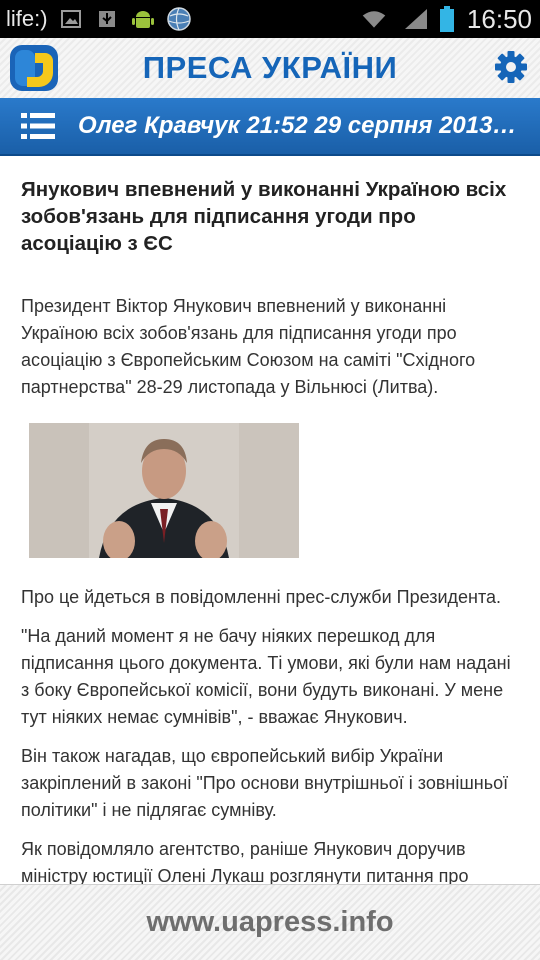 This screenshot has width=540, height=960. I want to click on android-icon, so click(143, 19).